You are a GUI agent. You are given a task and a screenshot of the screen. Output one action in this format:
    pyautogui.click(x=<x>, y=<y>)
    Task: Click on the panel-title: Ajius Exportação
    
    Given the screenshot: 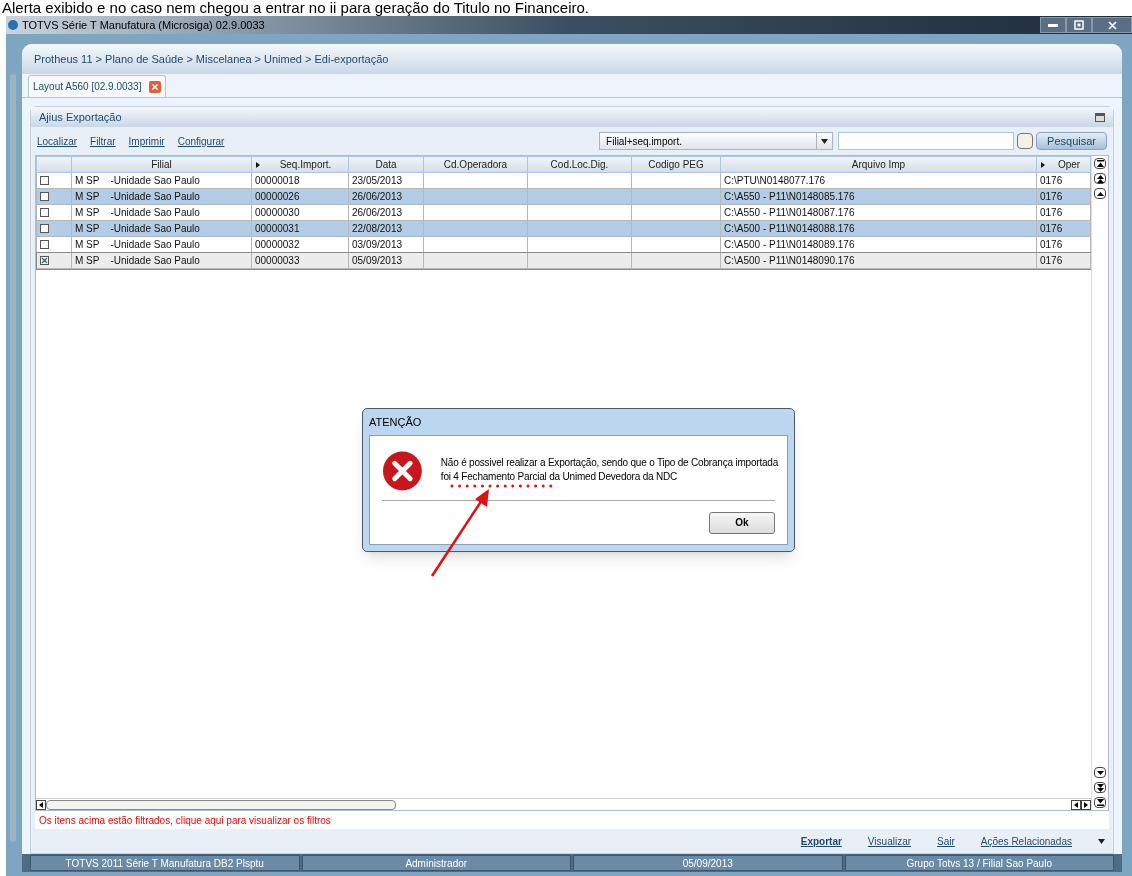 What is the action you would take?
    pyautogui.click(x=80, y=117)
    